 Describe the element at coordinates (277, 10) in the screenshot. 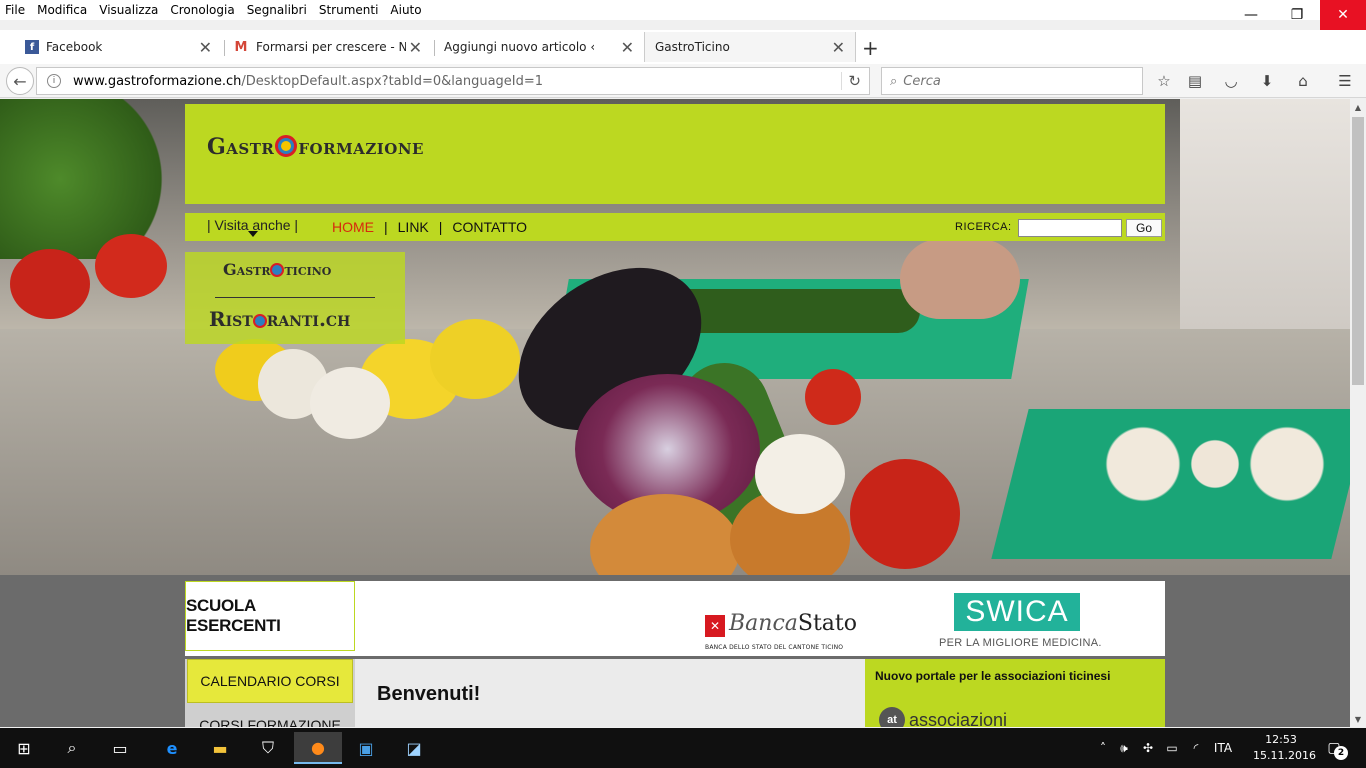

I see `menu-segnalibri: Segnalibri` at that location.